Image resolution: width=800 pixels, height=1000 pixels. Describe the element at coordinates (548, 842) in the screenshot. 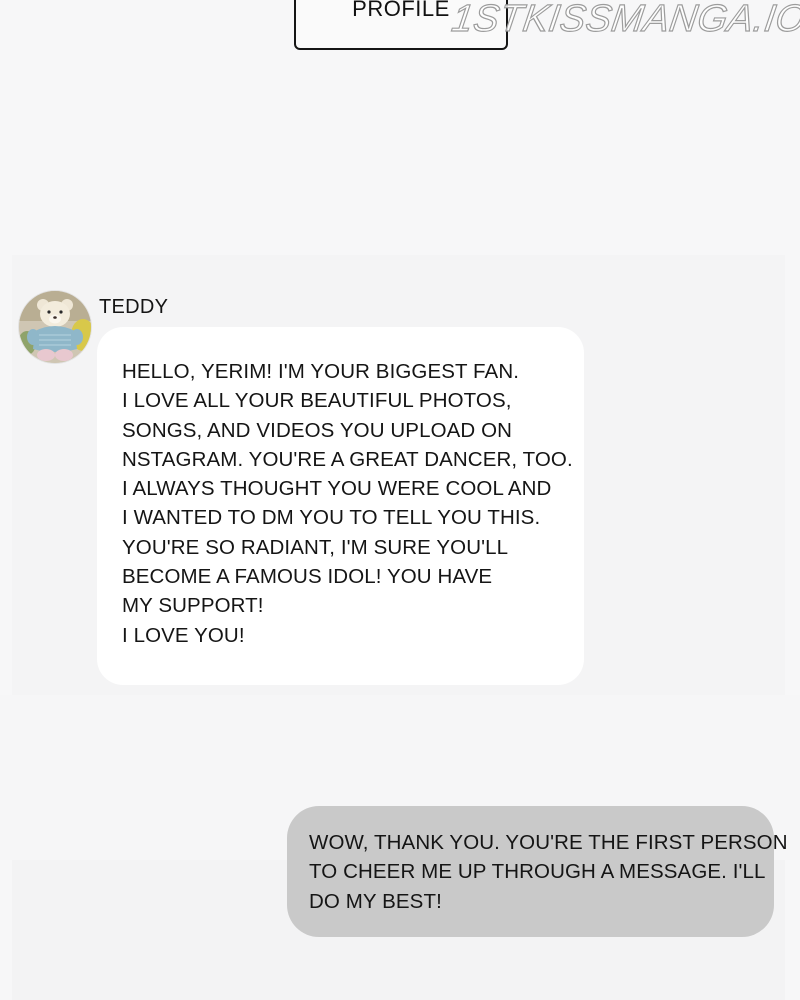

I see `reply-line: WOW, THANK YOU. YOU'RE THE FIRST PERSON` at that location.